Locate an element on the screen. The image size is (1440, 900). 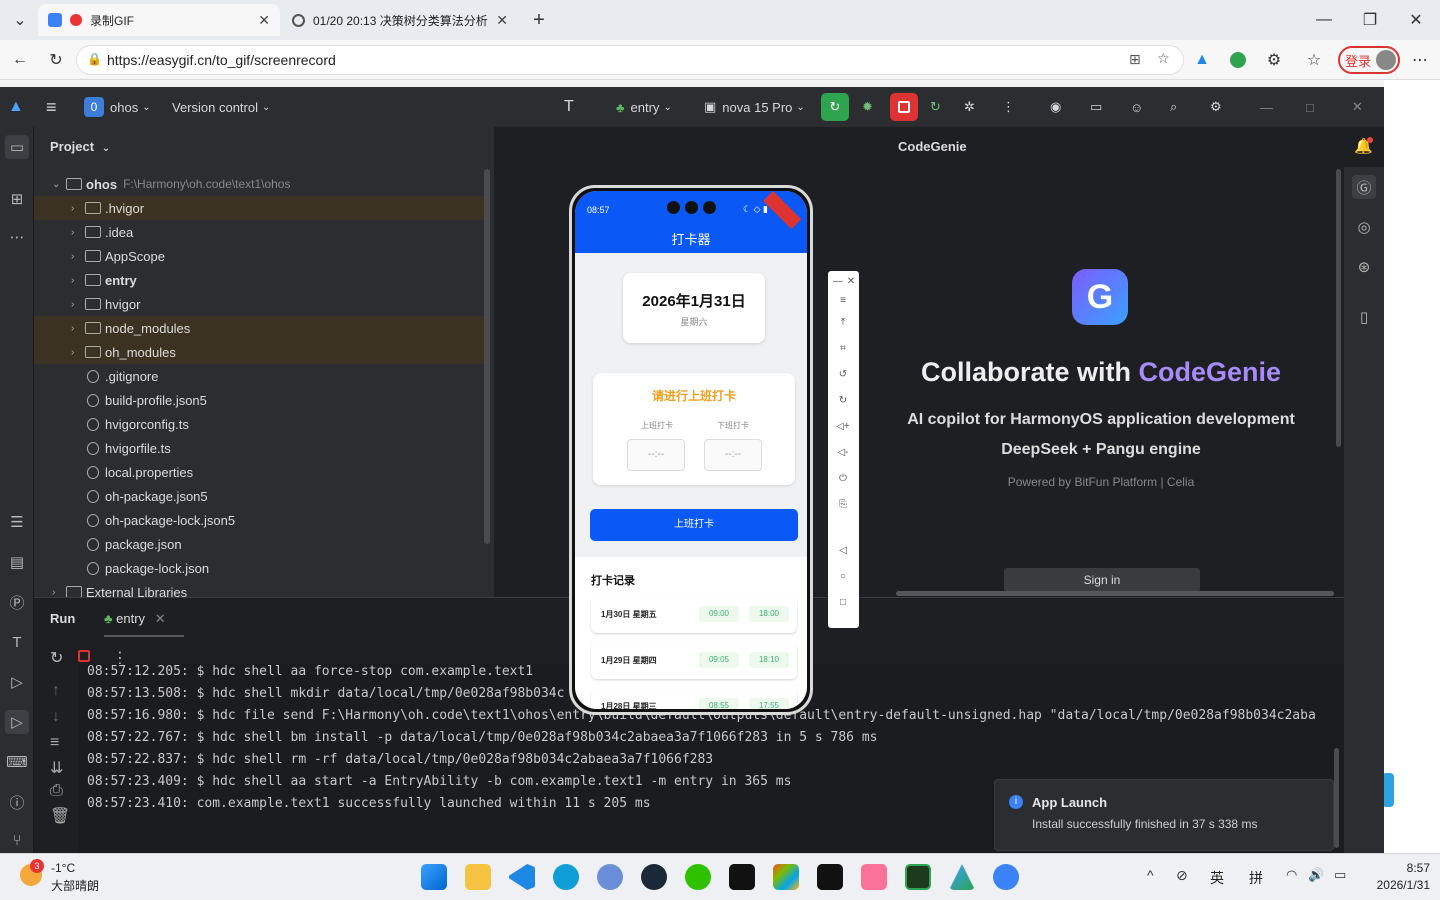
scroll-up-icon: ↑ is located at coordinates (56, 691).